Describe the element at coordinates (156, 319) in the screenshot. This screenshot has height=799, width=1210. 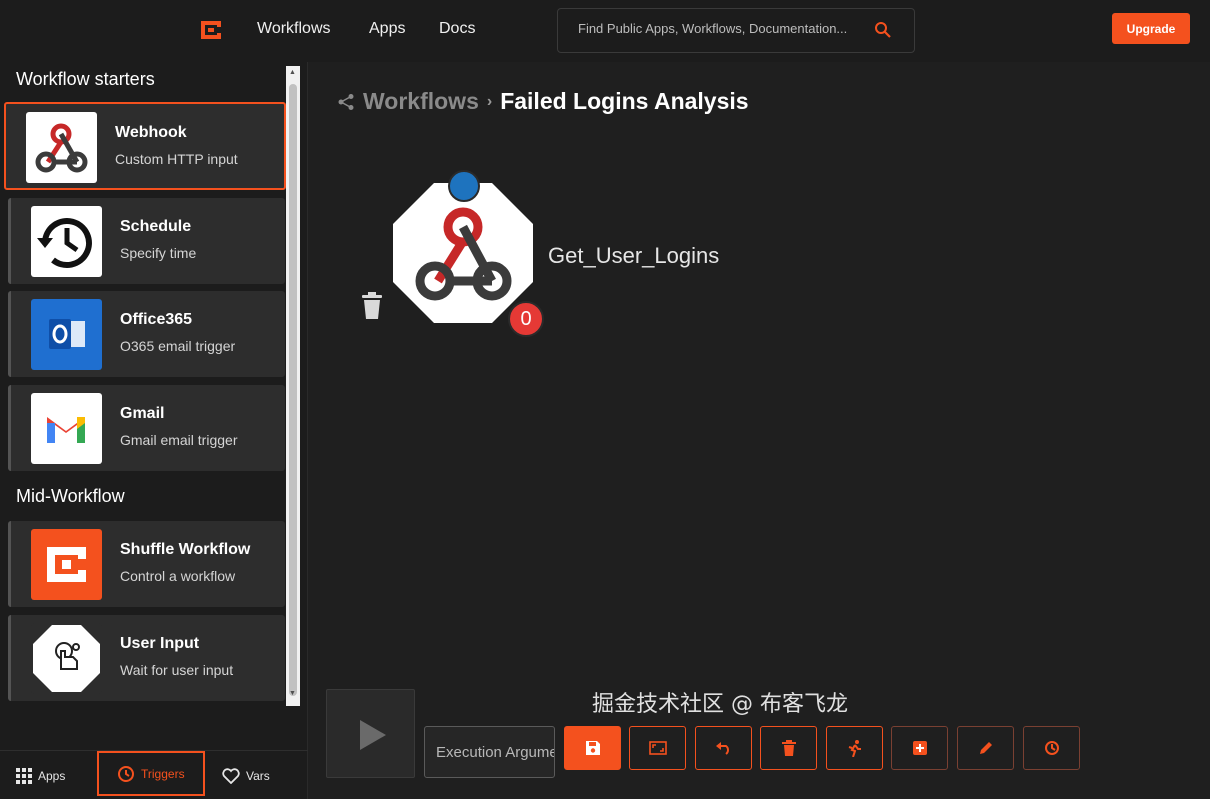
I see `card-name: Office365` at that location.